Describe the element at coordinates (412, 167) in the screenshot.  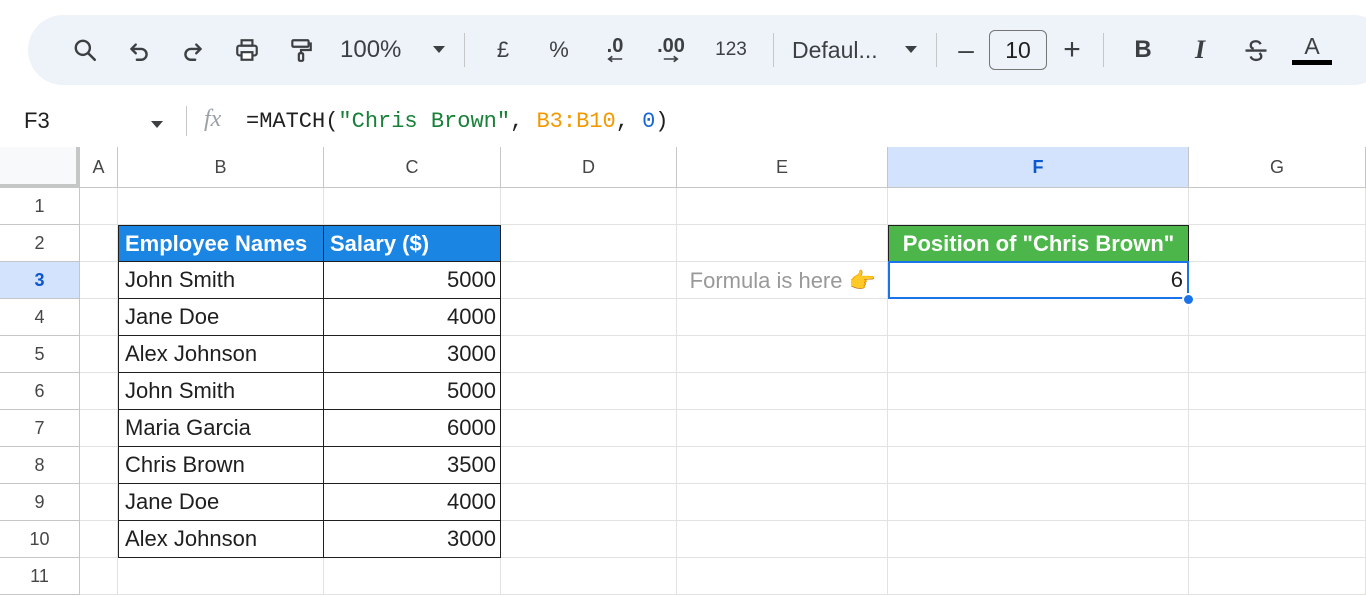
I see `column-header-c: C` at that location.